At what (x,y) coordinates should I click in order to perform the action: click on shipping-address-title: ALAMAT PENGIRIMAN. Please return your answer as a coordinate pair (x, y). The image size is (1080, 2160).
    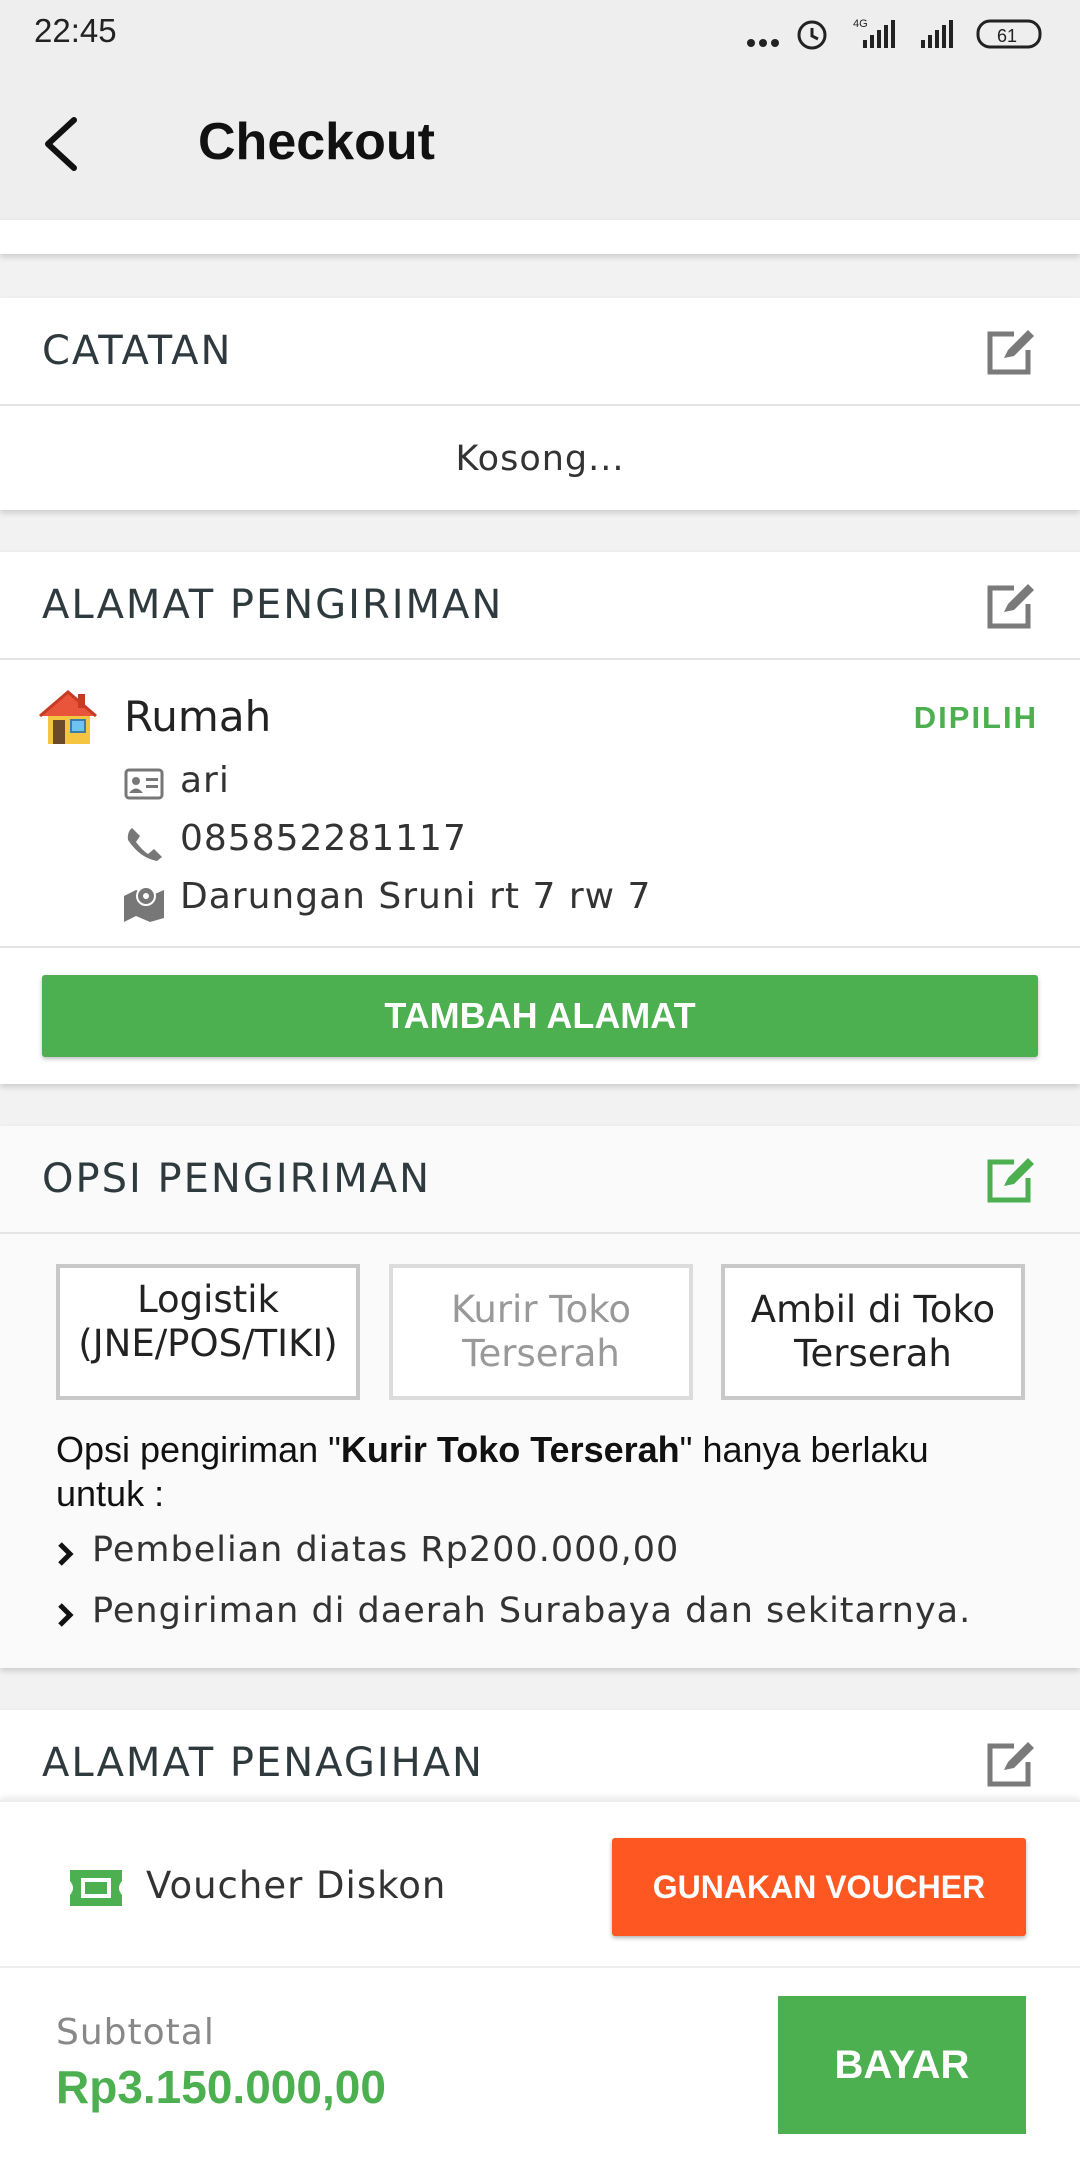
    Looking at the image, I should click on (273, 605).